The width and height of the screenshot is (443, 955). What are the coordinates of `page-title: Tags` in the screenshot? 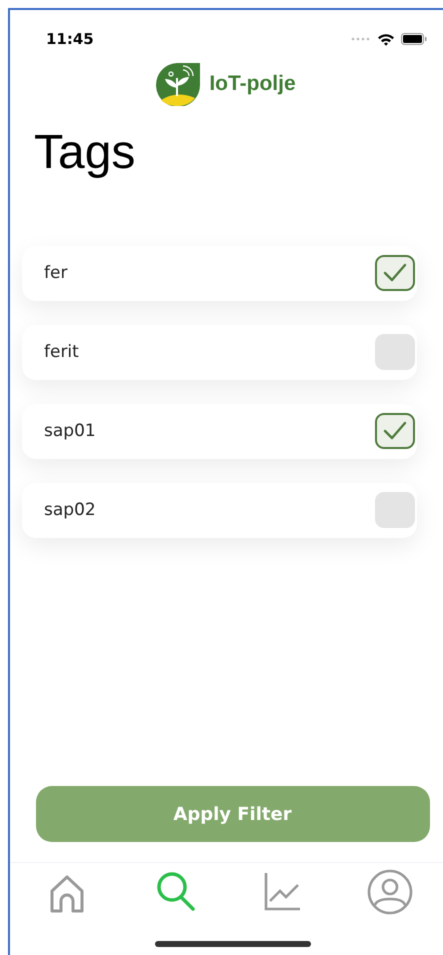 It's located at (85, 153).